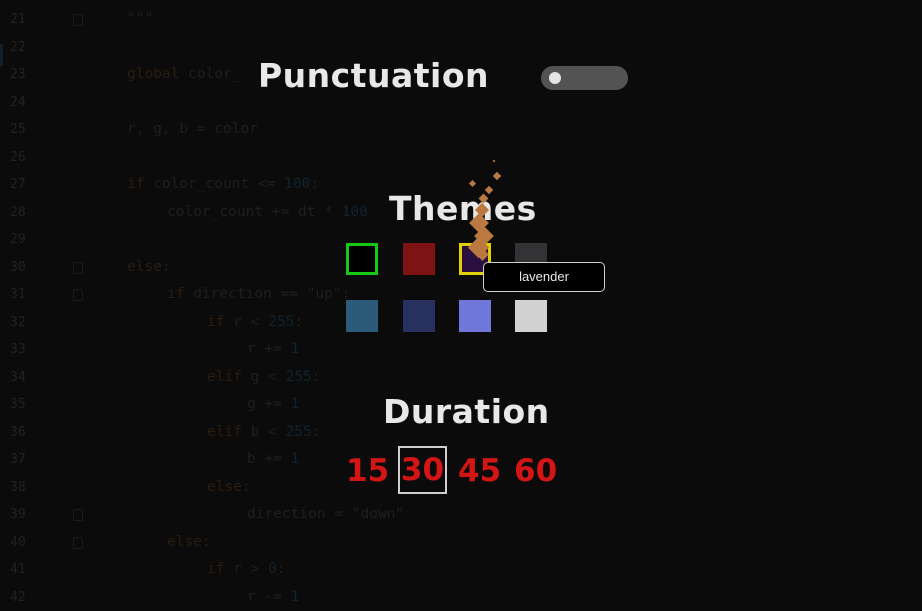 Image resolution: width=922 pixels, height=611 pixels. Describe the element at coordinates (461, 377) in the screenshot. I see `code-line: 34 elif g < 255:` at that location.